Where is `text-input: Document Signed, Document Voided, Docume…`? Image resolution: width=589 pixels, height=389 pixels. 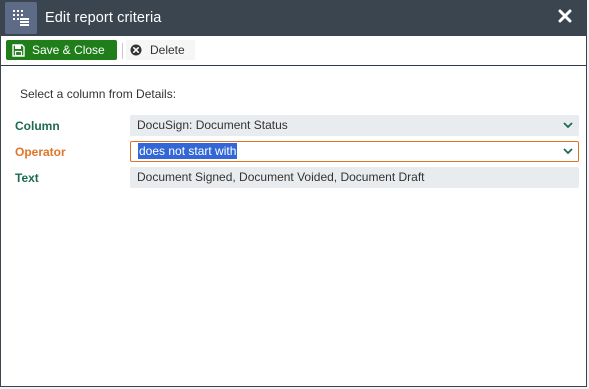
text-input: Document Signed, Document Voided, Docume… is located at coordinates (354, 177).